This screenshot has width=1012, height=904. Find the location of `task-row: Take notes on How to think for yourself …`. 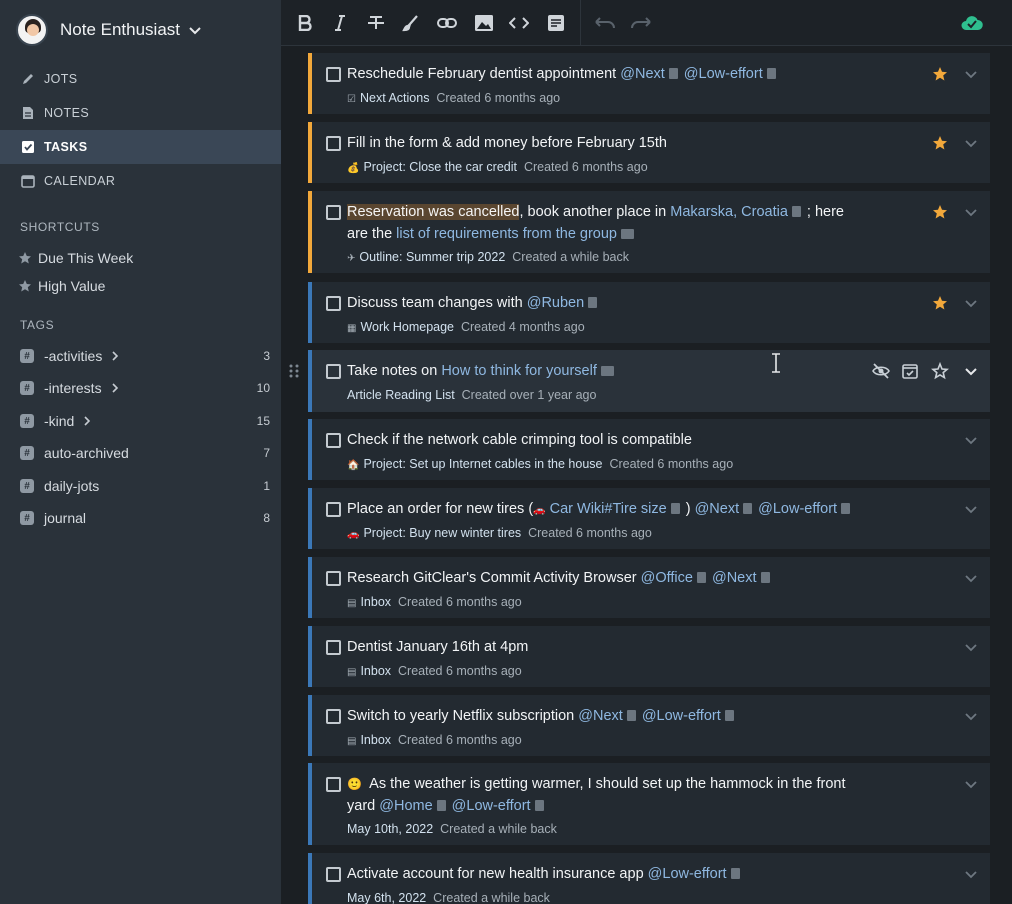

task-row: Take notes on How to think for yourself … is located at coordinates (649, 381).